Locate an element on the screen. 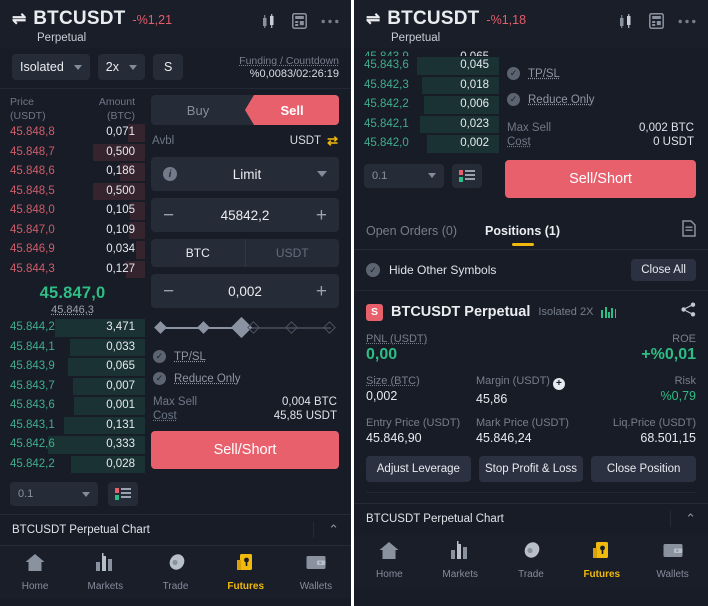  bid-row: 45.843,6 0,001 is located at coordinates (77, 406).